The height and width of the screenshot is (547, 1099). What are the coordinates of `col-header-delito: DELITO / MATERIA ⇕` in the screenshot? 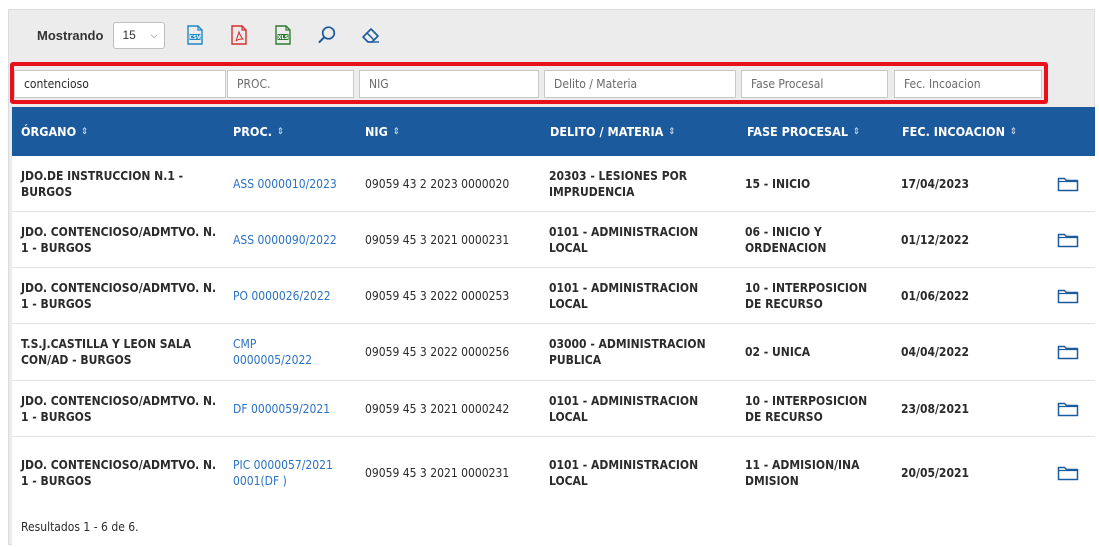 It's located at (612, 131).